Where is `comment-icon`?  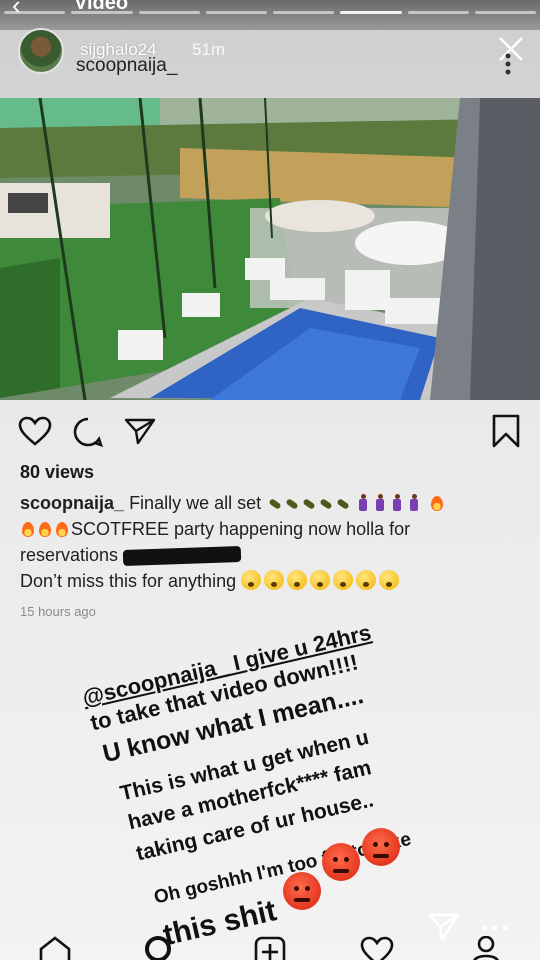
comment-icon is located at coordinates (88, 432).